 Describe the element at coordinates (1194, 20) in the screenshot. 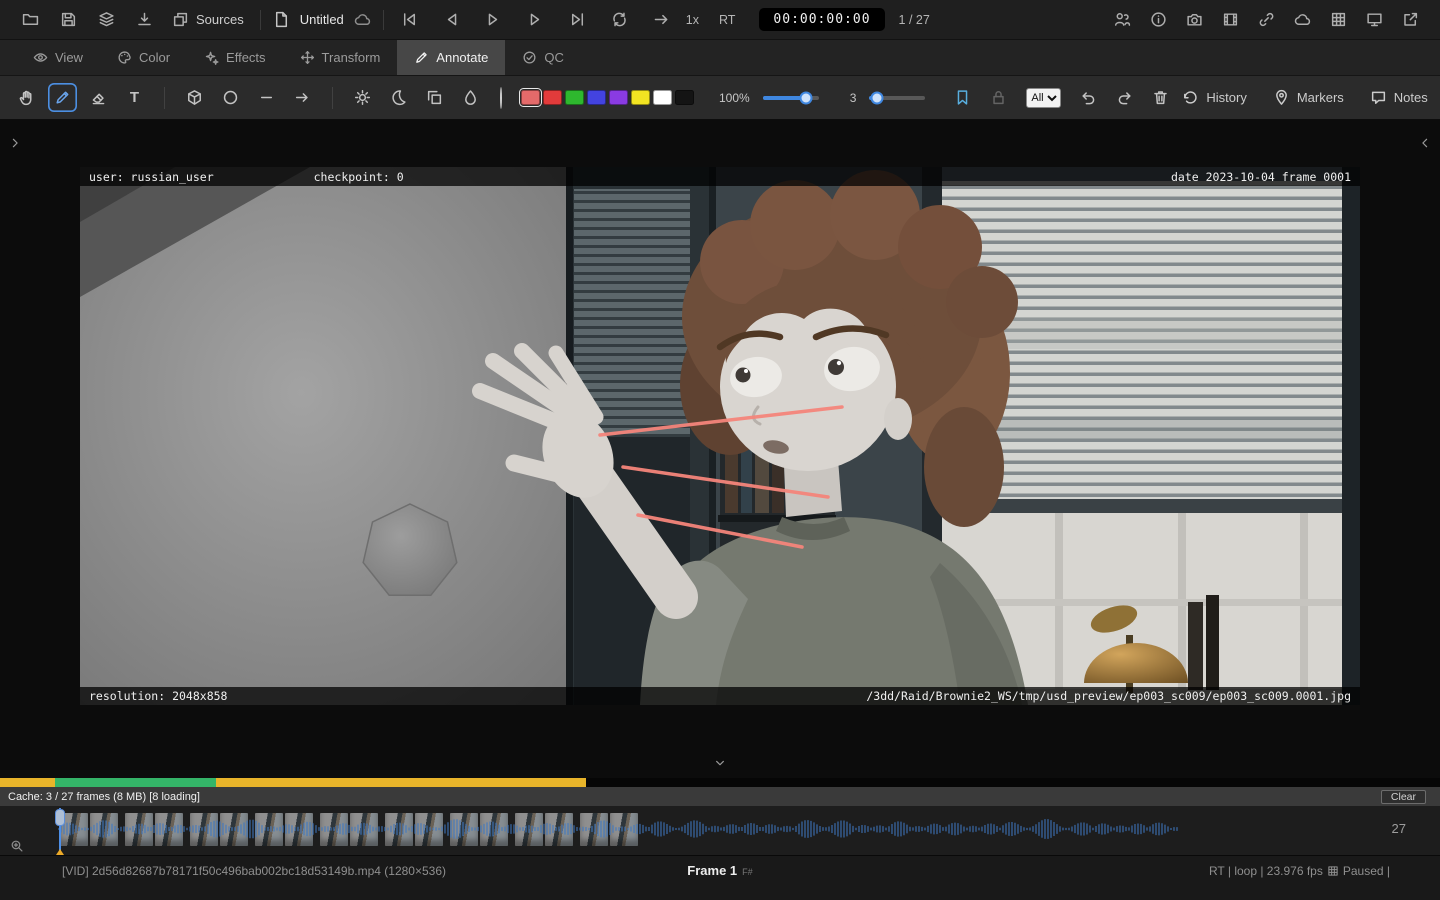

I see `snapshot-button` at that location.